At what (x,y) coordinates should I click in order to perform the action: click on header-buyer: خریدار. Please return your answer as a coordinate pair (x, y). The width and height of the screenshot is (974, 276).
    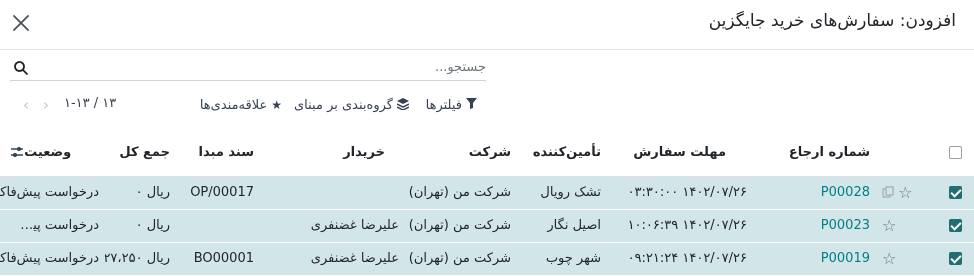
    Looking at the image, I should click on (332, 153).